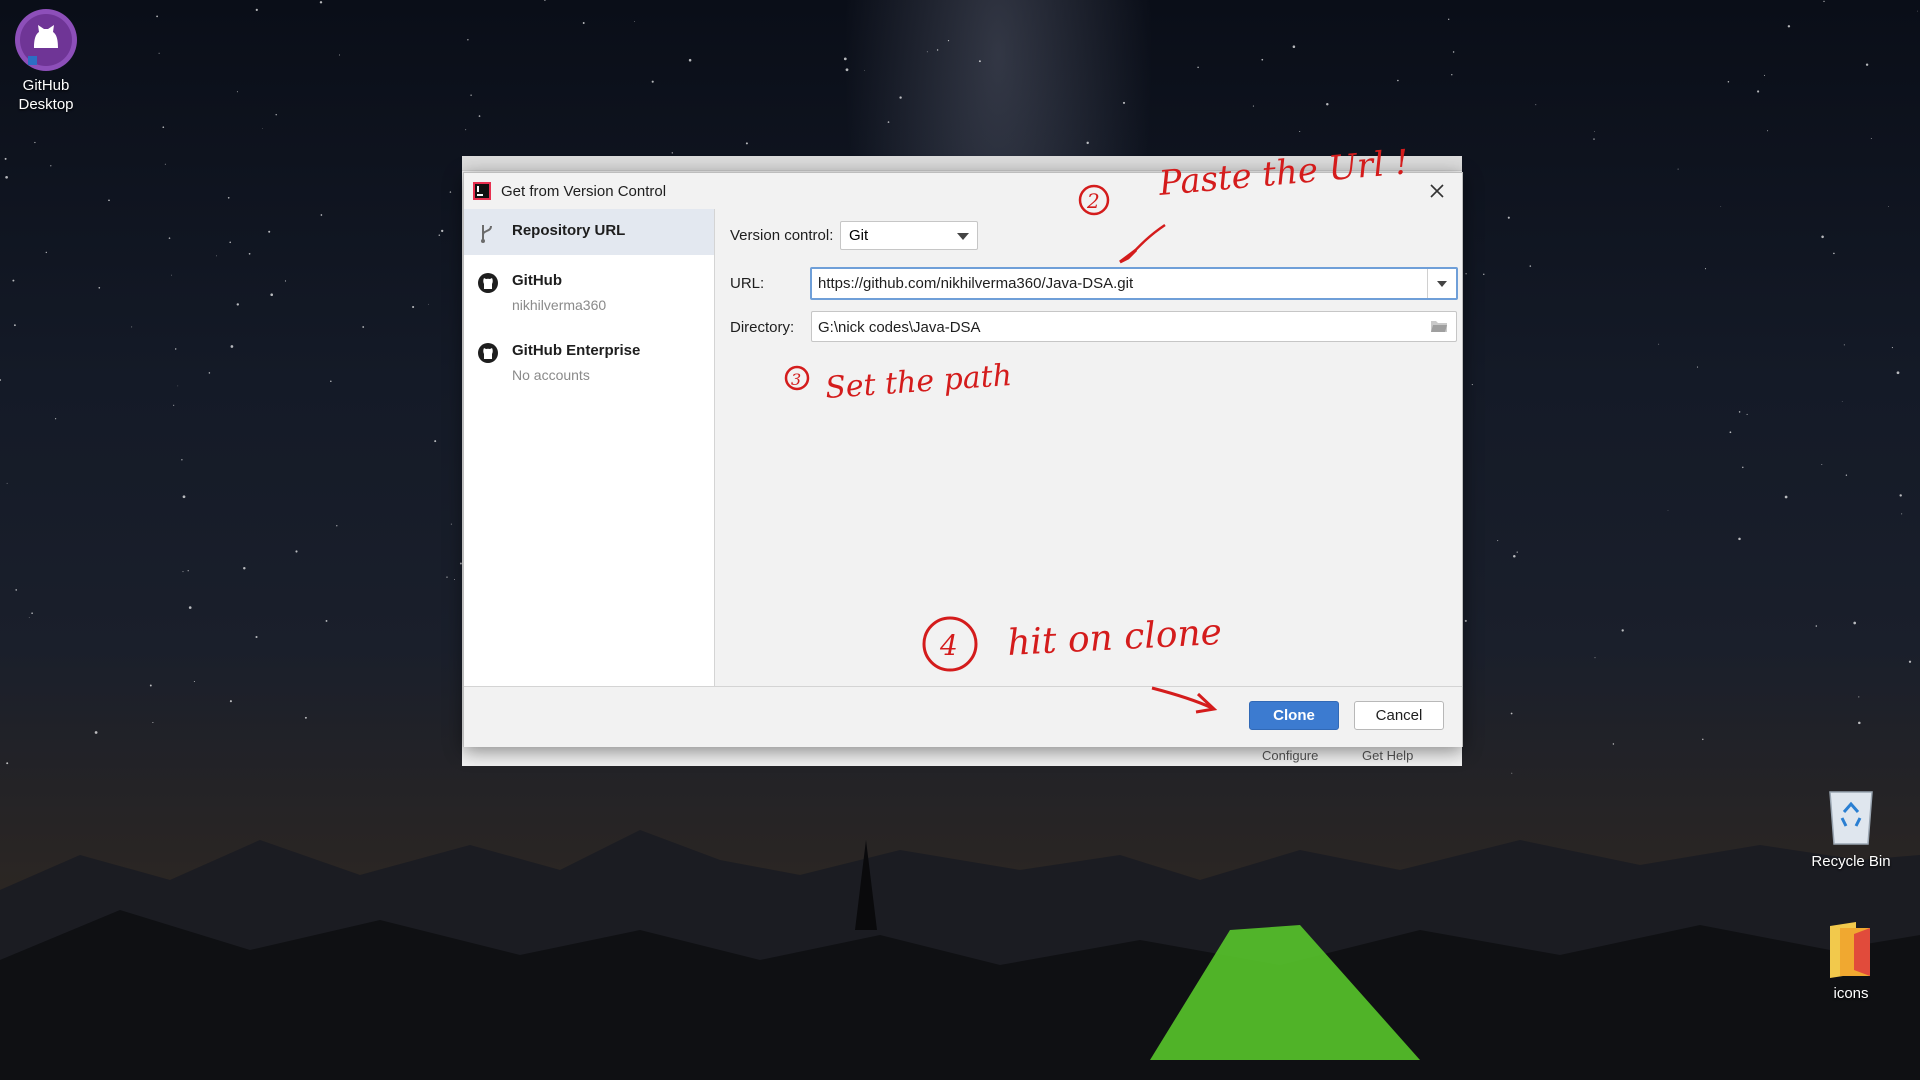  I want to click on directory-field, so click(1134, 326).